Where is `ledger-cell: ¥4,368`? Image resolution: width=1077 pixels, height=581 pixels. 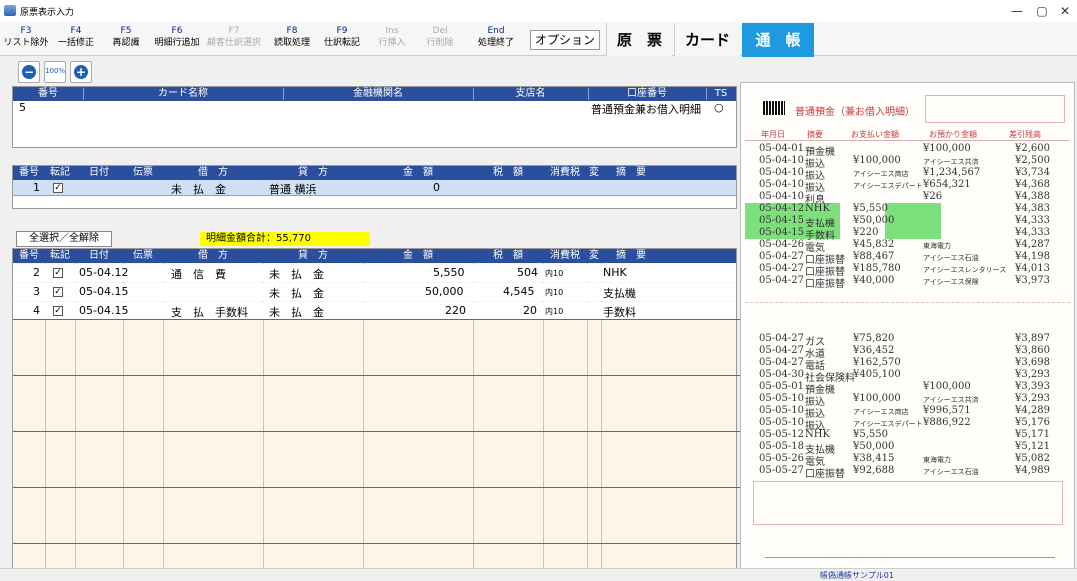 ledger-cell: ¥4,368 is located at coordinates (1032, 184).